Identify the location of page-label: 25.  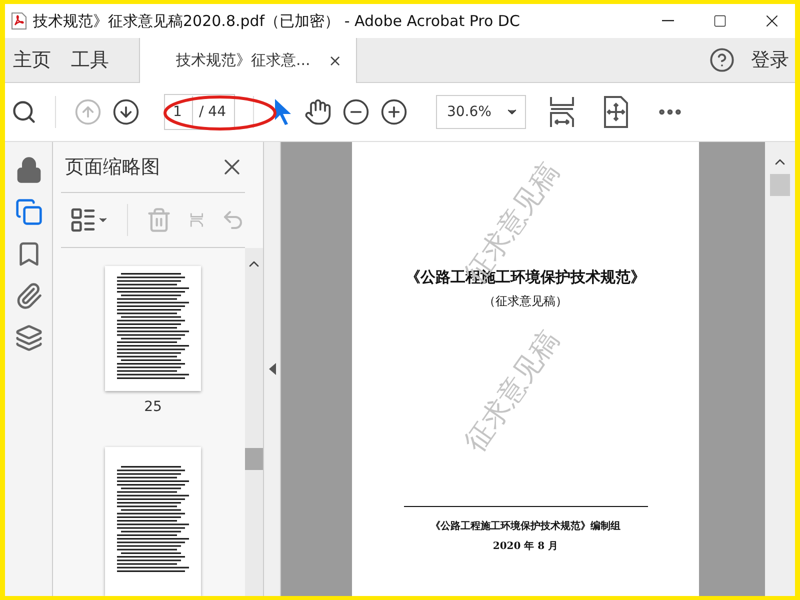
(153, 406).